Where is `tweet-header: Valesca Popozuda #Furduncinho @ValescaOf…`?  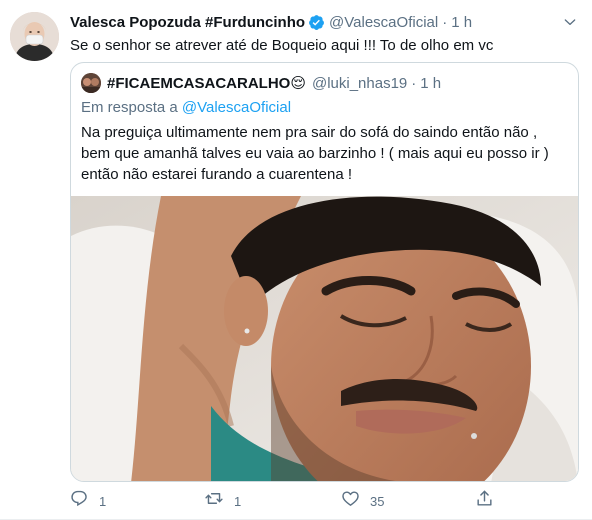 tweet-header: Valesca Popozuda #Furduncinho @ValescaOf… is located at coordinates (311, 22).